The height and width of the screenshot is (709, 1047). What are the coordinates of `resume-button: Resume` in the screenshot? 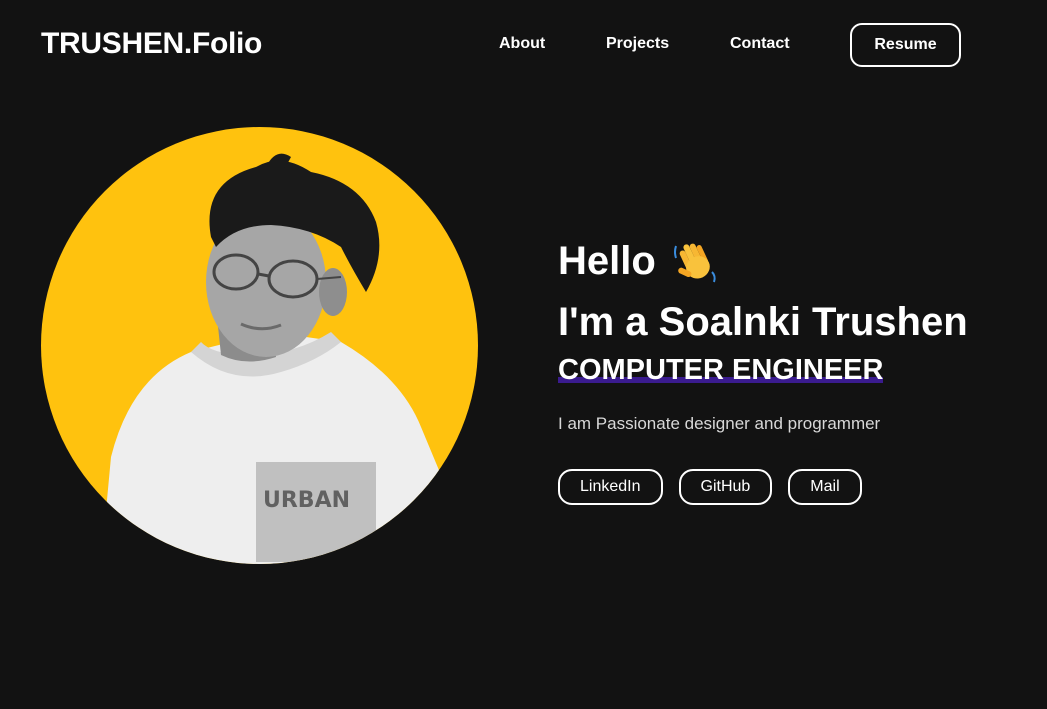 It's located at (905, 45).